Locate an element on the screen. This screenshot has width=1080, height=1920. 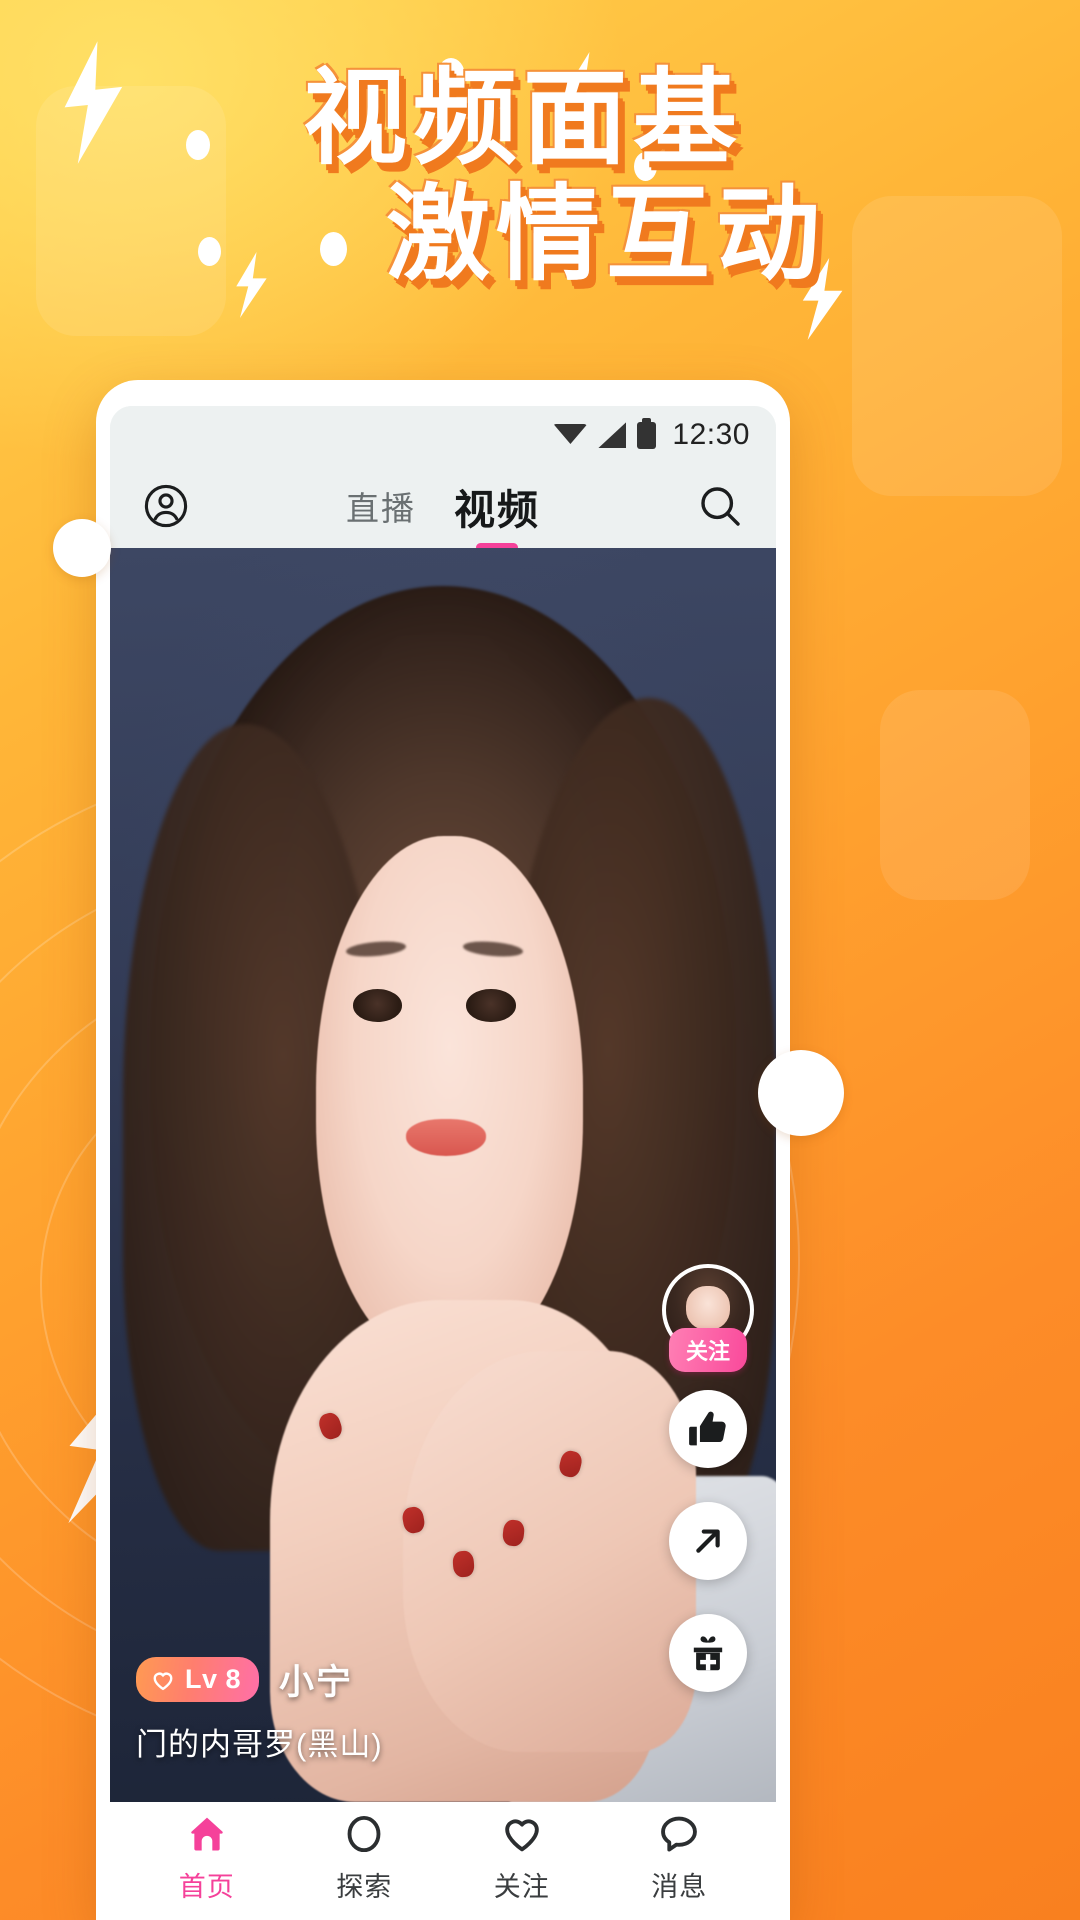
tab-home-label: 首页 is located at coordinates (206, 1887).